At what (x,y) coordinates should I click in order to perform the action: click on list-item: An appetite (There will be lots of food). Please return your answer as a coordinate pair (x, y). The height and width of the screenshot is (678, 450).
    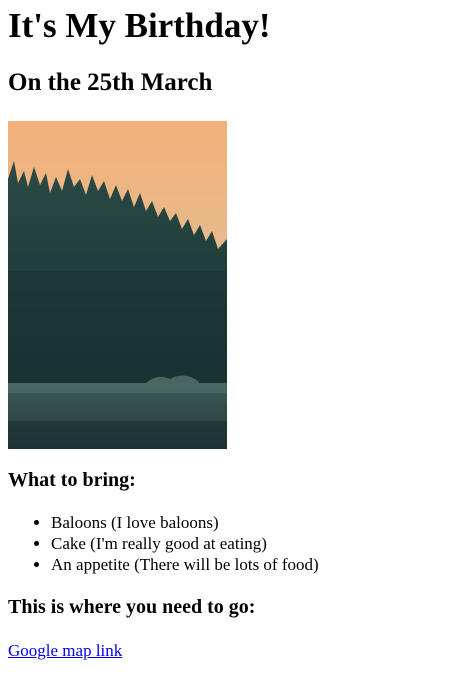
    Looking at the image, I should click on (185, 564).